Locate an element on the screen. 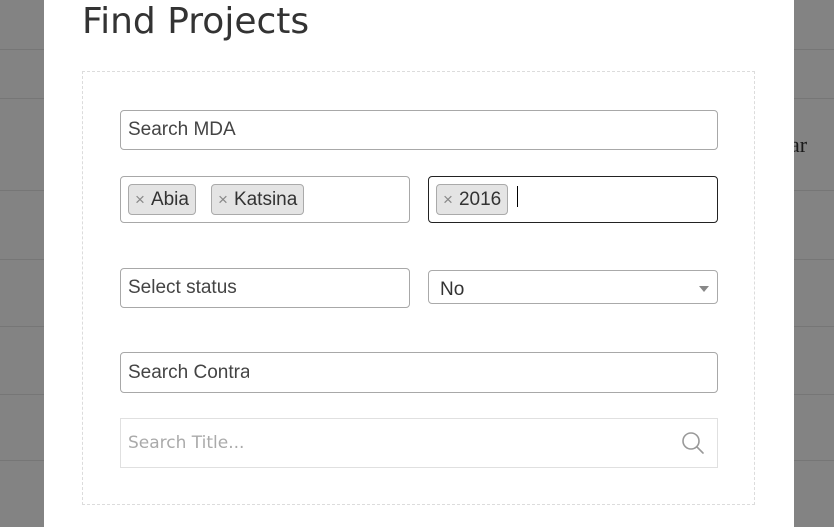 This screenshot has height=527, width=834. tag-katsina: × Katsina is located at coordinates (258, 199).